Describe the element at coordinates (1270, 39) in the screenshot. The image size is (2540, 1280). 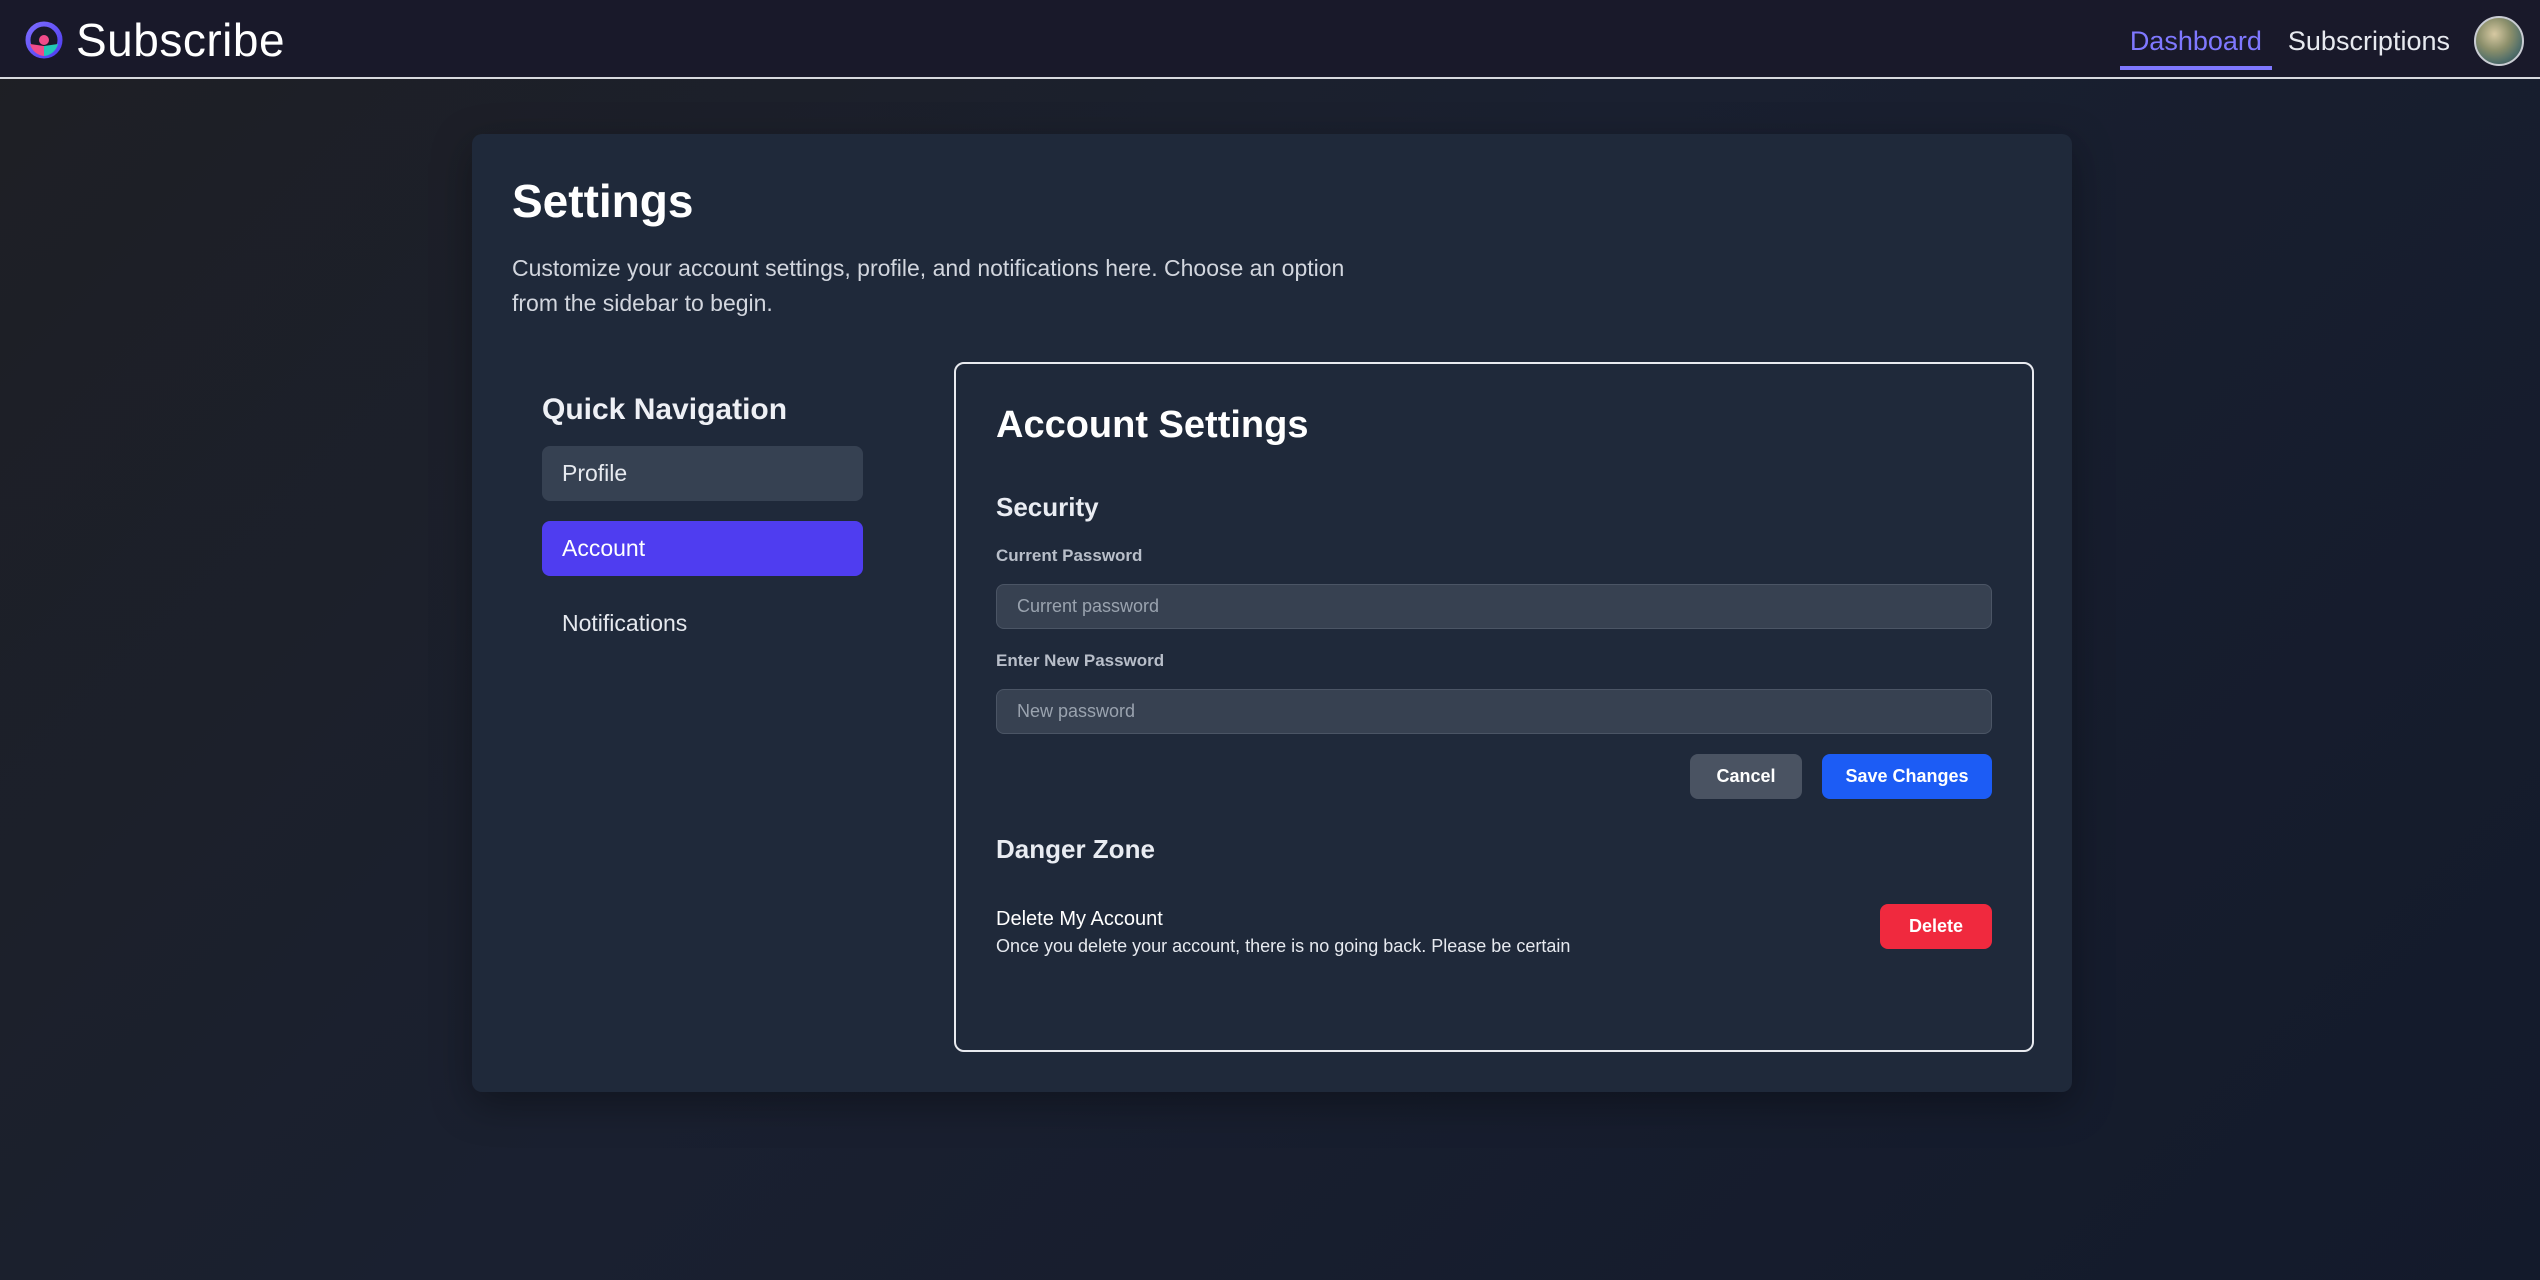
I see `top-navbar: Subscribe Dashboard Subscriptions` at that location.